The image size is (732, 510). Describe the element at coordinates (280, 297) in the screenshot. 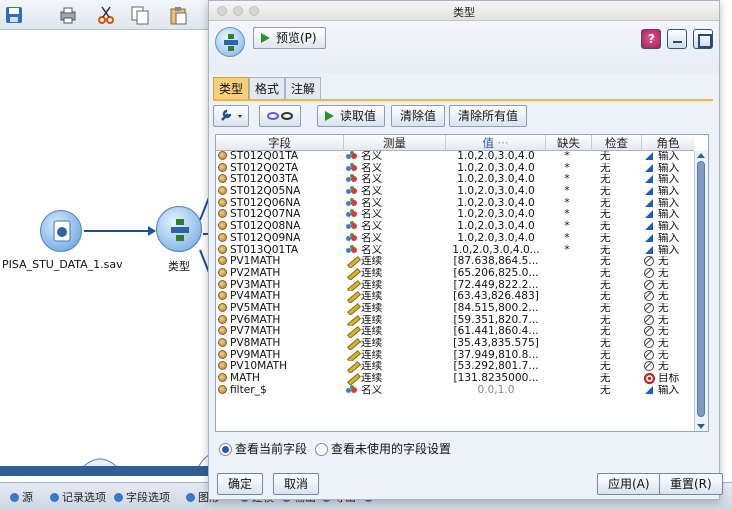

I see `field-name-cell: PV4MATH` at that location.